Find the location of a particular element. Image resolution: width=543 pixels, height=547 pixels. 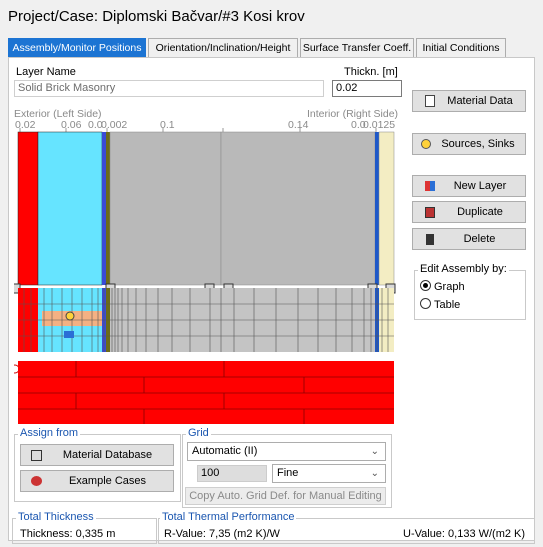

thickness-field: 0.02 is located at coordinates (367, 88).